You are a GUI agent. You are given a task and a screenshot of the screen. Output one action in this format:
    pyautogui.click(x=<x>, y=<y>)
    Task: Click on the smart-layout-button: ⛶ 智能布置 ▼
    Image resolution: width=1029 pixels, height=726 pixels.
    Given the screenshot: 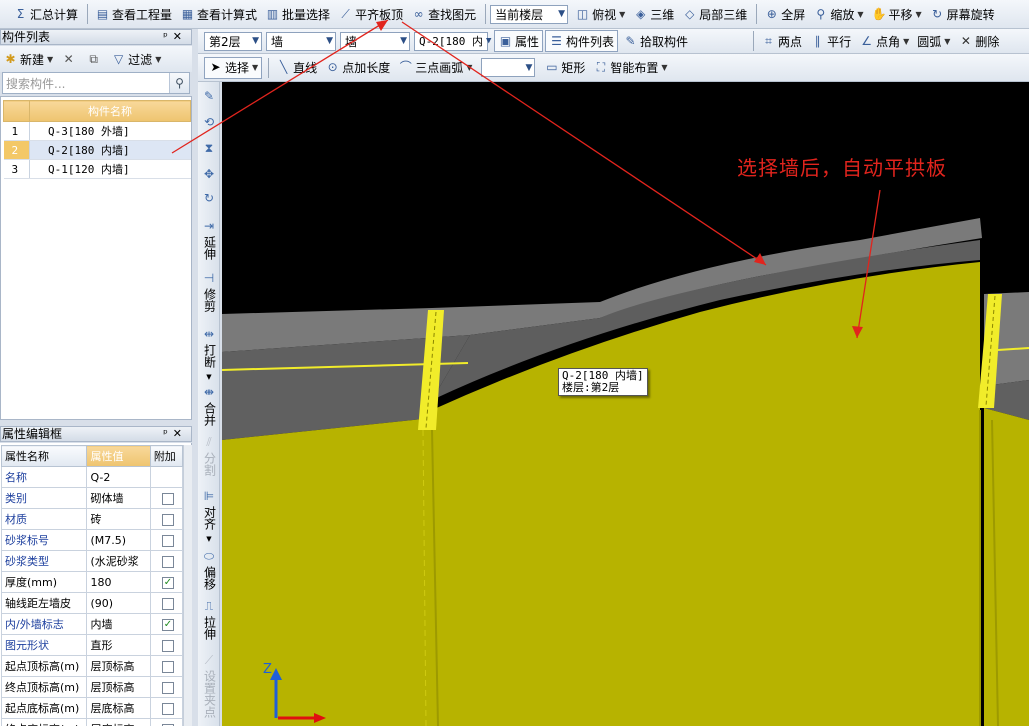 What is the action you would take?
    pyautogui.click(x=630, y=68)
    